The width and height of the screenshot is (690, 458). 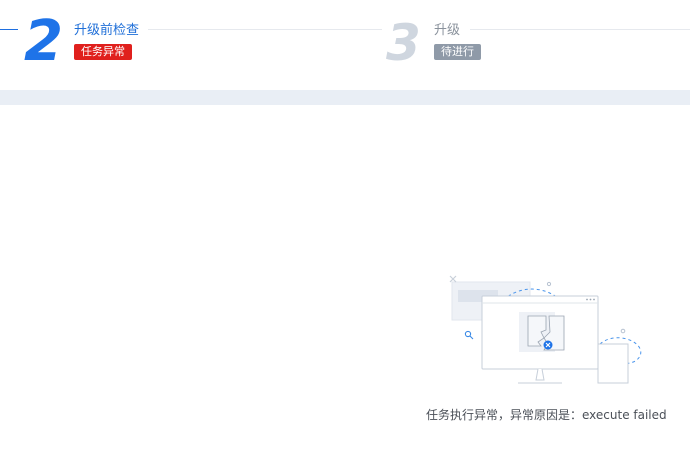 I want to click on status-badge: 任务异常, so click(x=103, y=52).